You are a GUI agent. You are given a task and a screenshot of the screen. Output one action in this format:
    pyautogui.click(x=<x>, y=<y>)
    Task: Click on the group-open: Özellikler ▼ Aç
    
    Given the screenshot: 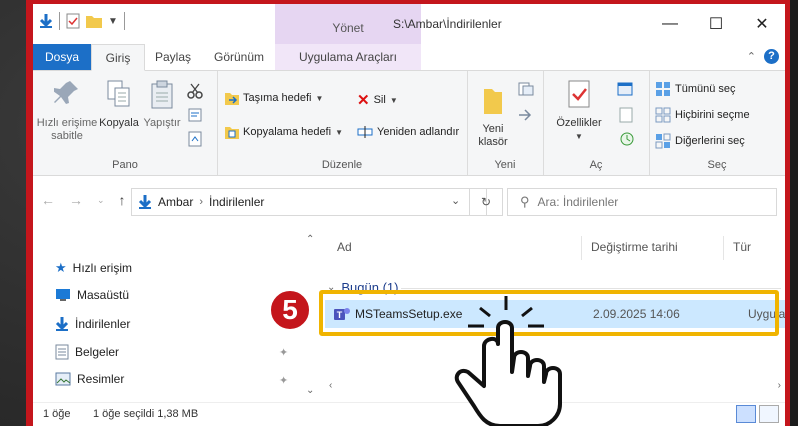 What is the action you would take?
    pyautogui.click(x=596, y=123)
    